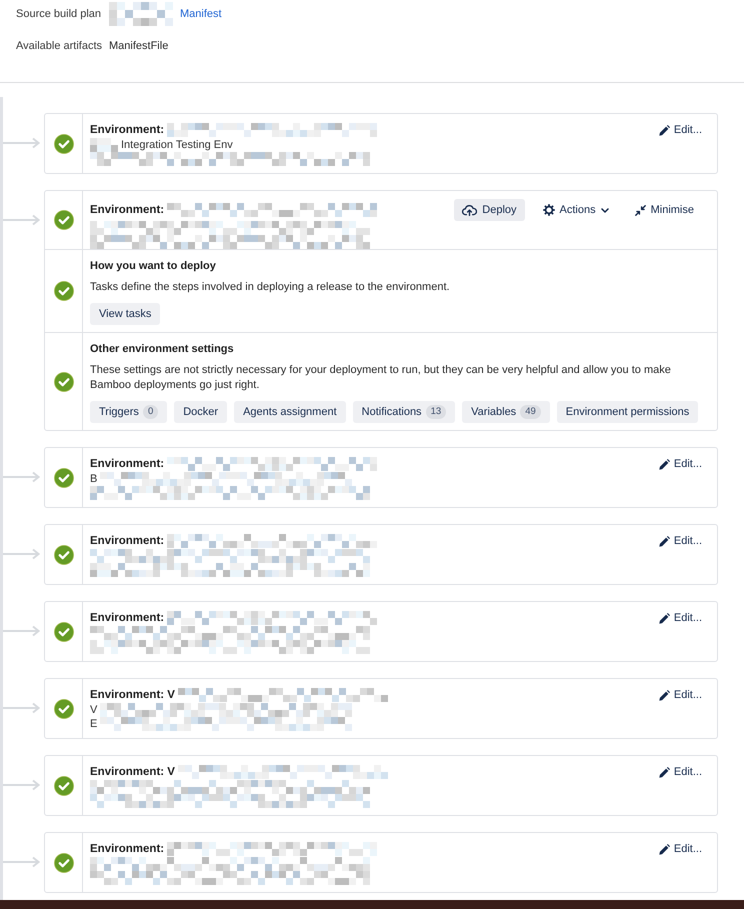  Describe the element at coordinates (150, 412) in the screenshot. I see `count-badge: 0` at that location.